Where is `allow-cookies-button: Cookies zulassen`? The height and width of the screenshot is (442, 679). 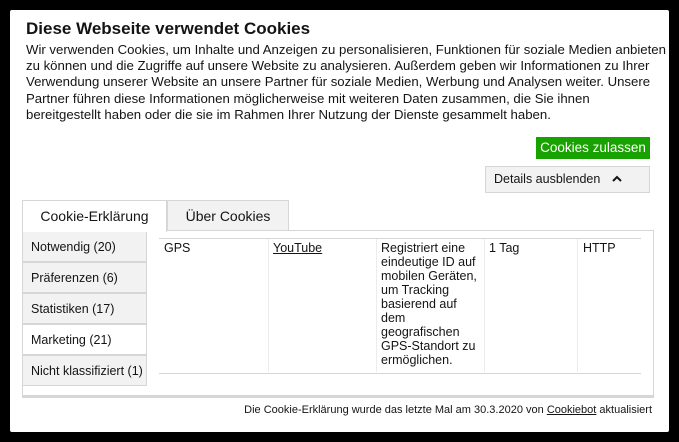 allow-cookies-button: Cookies zulassen is located at coordinates (593, 148).